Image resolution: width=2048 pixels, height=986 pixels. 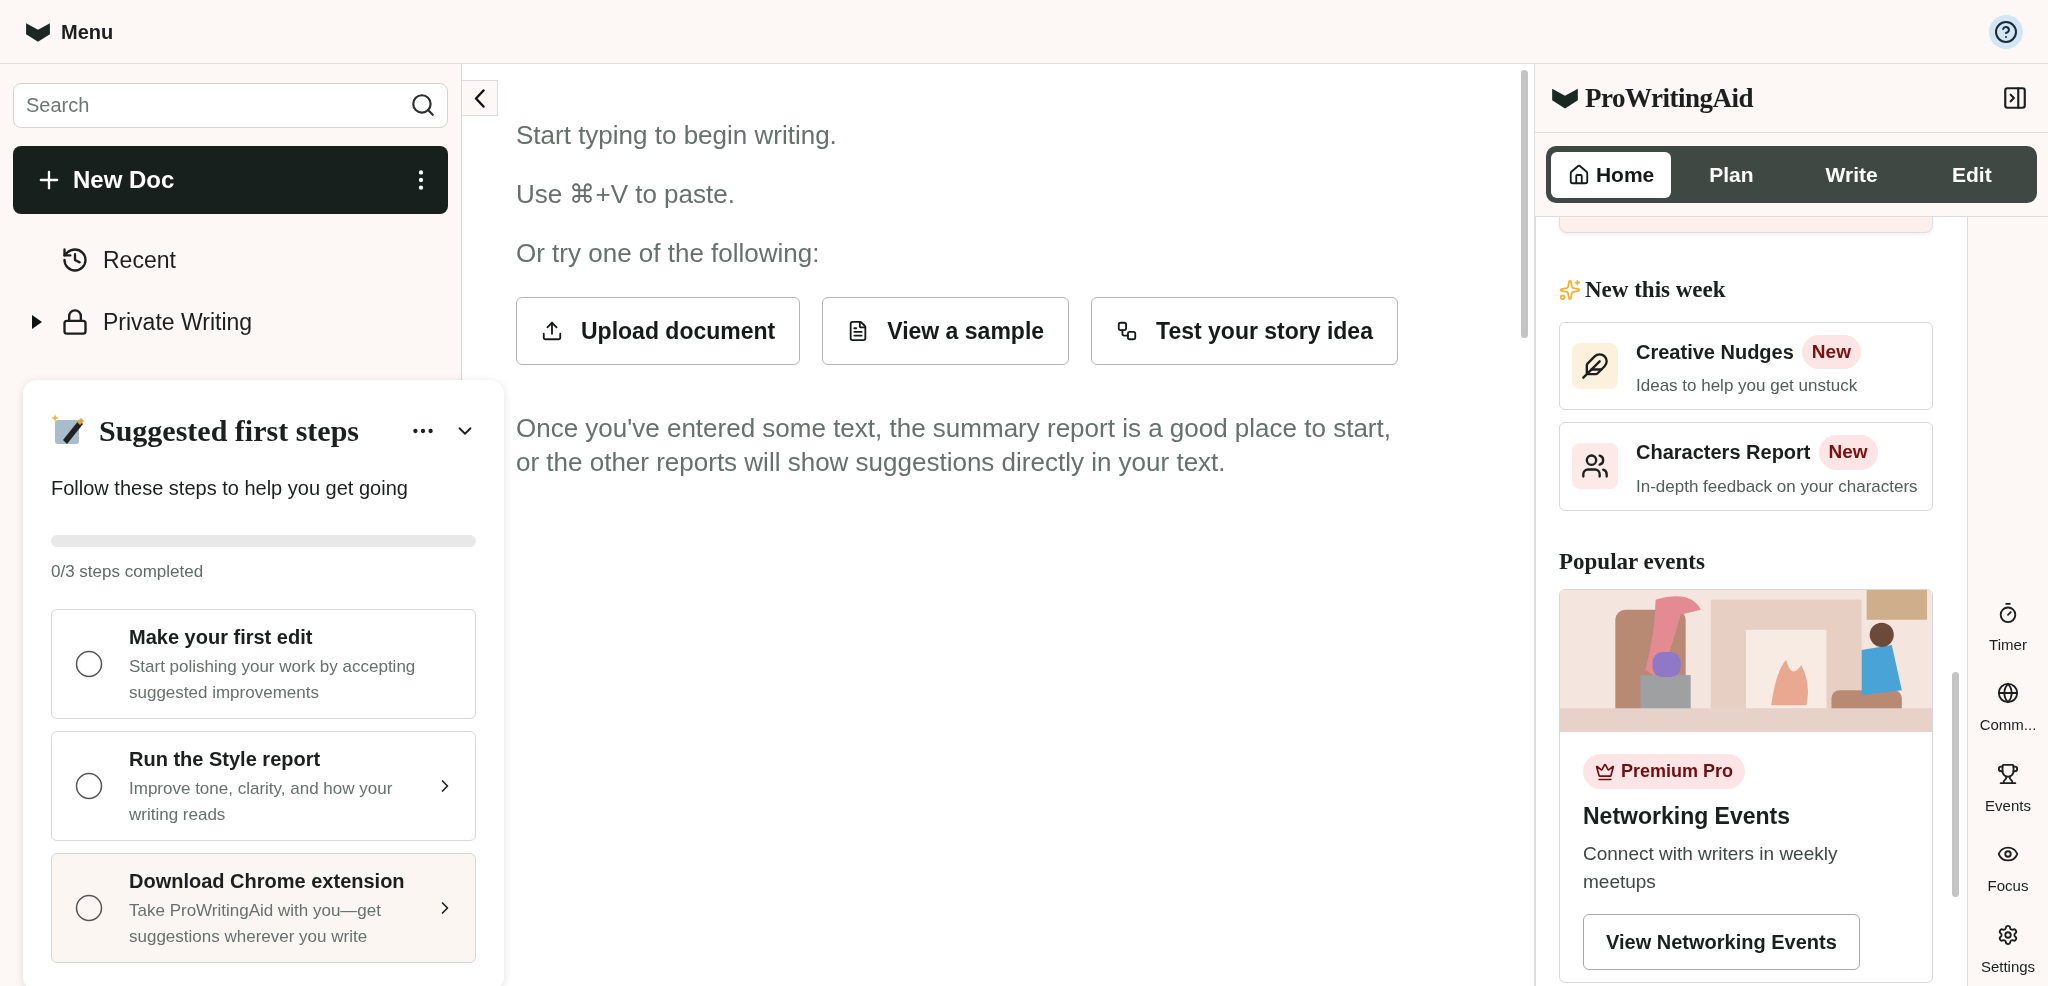 What do you see at coordinates (255, 923) in the screenshot?
I see `step-description: Take ProWritingAid with you—get suggestions wherever you write` at bounding box center [255, 923].